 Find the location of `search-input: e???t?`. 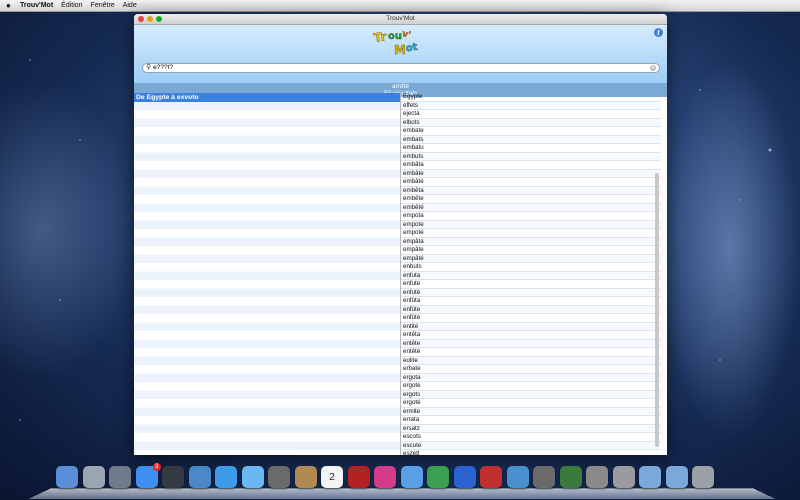

search-input: e???t? is located at coordinates (401, 68).